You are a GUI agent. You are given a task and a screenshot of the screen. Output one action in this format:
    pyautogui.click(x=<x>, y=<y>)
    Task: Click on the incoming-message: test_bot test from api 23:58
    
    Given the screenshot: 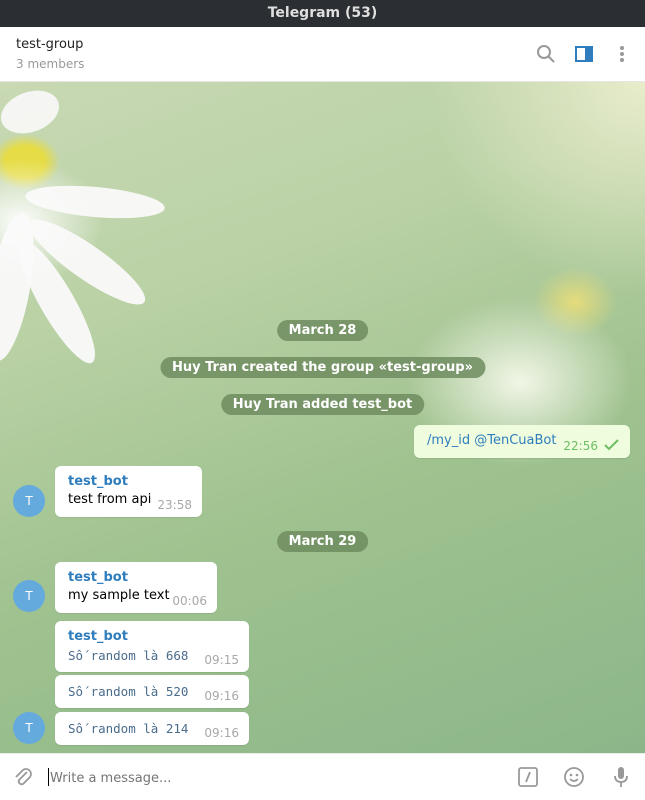 What is the action you would take?
    pyautogui.click(x=128, y=491)
    